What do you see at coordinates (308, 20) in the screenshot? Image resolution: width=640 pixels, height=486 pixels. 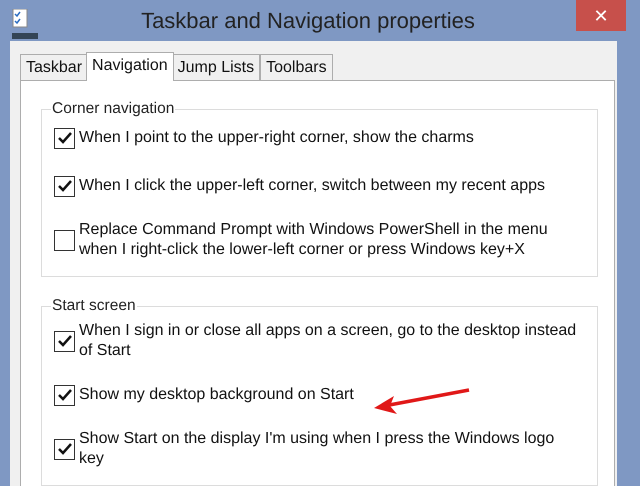 I see `window-title: Taskbar and Navigation properties` at bounding box center [308, 20].